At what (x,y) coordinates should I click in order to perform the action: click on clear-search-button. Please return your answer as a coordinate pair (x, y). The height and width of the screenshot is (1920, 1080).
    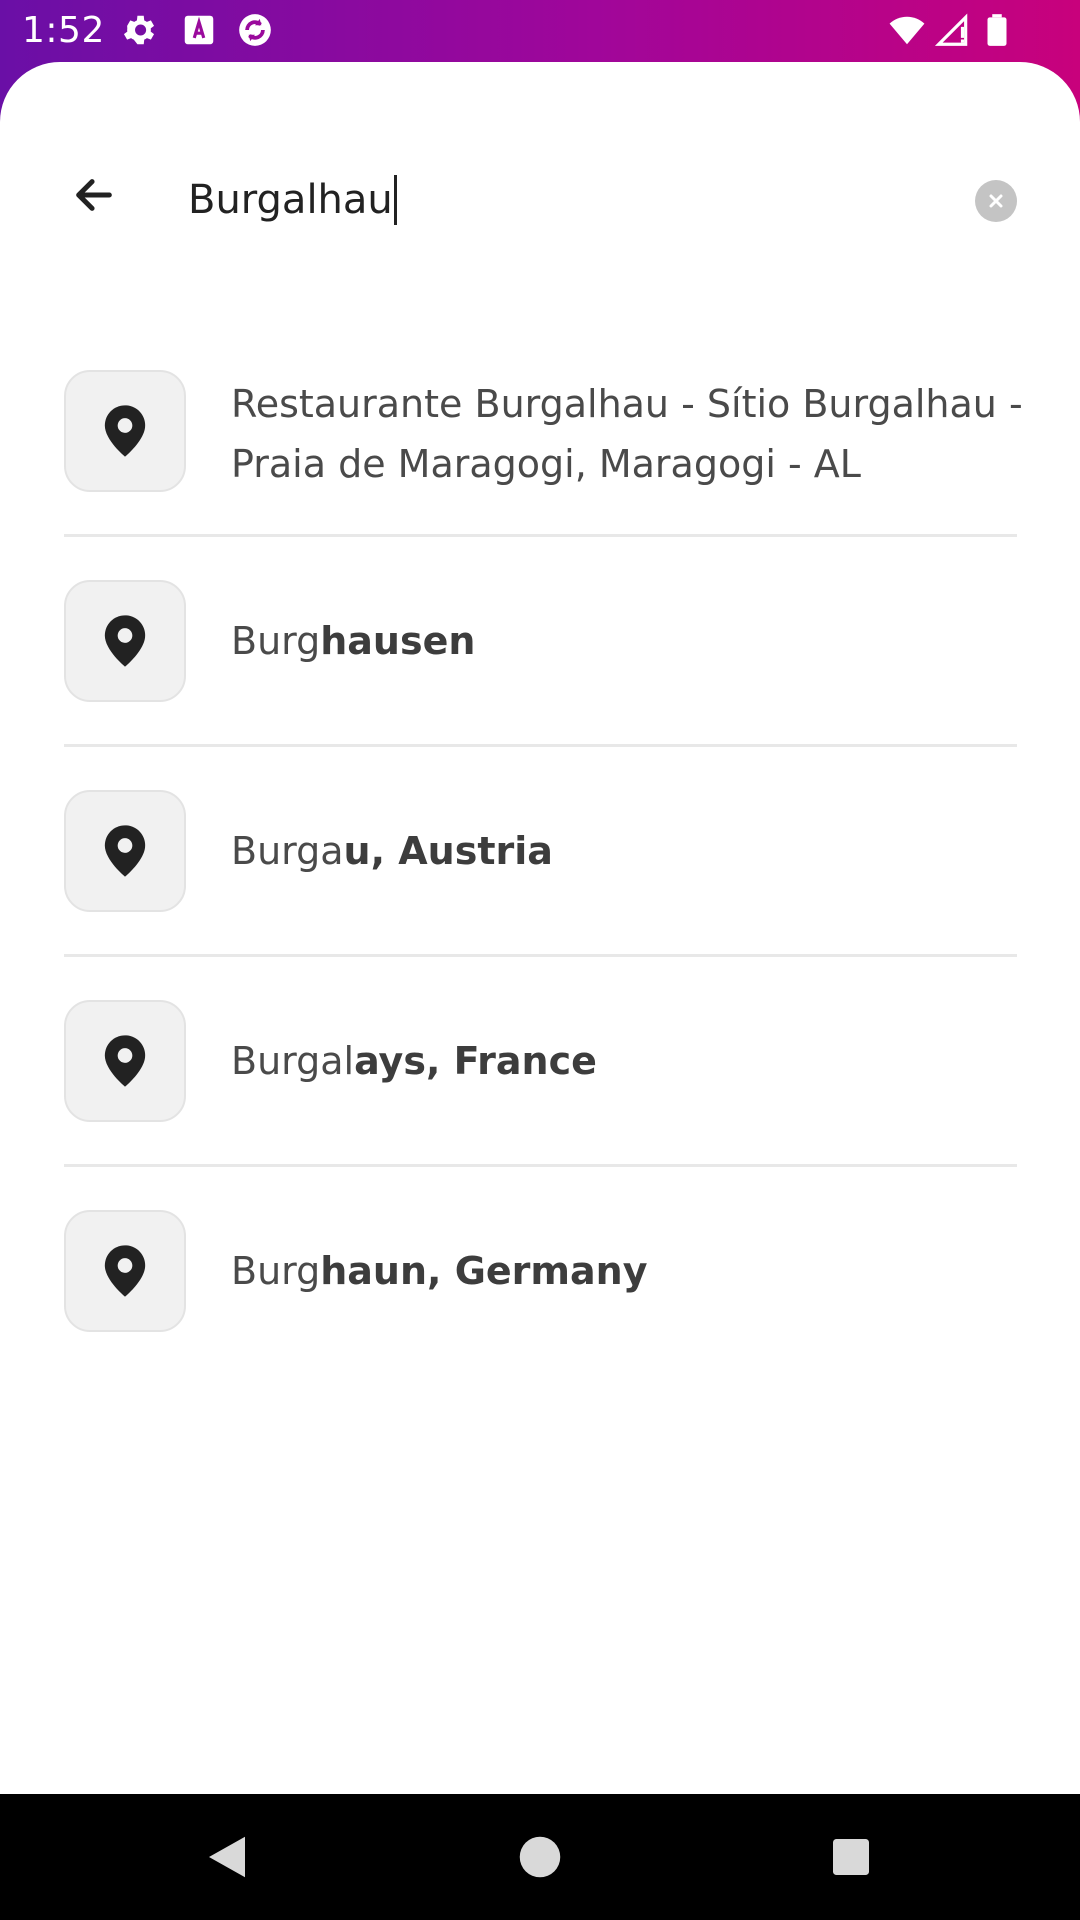
    Looking at the image, I should click on (996, 201).